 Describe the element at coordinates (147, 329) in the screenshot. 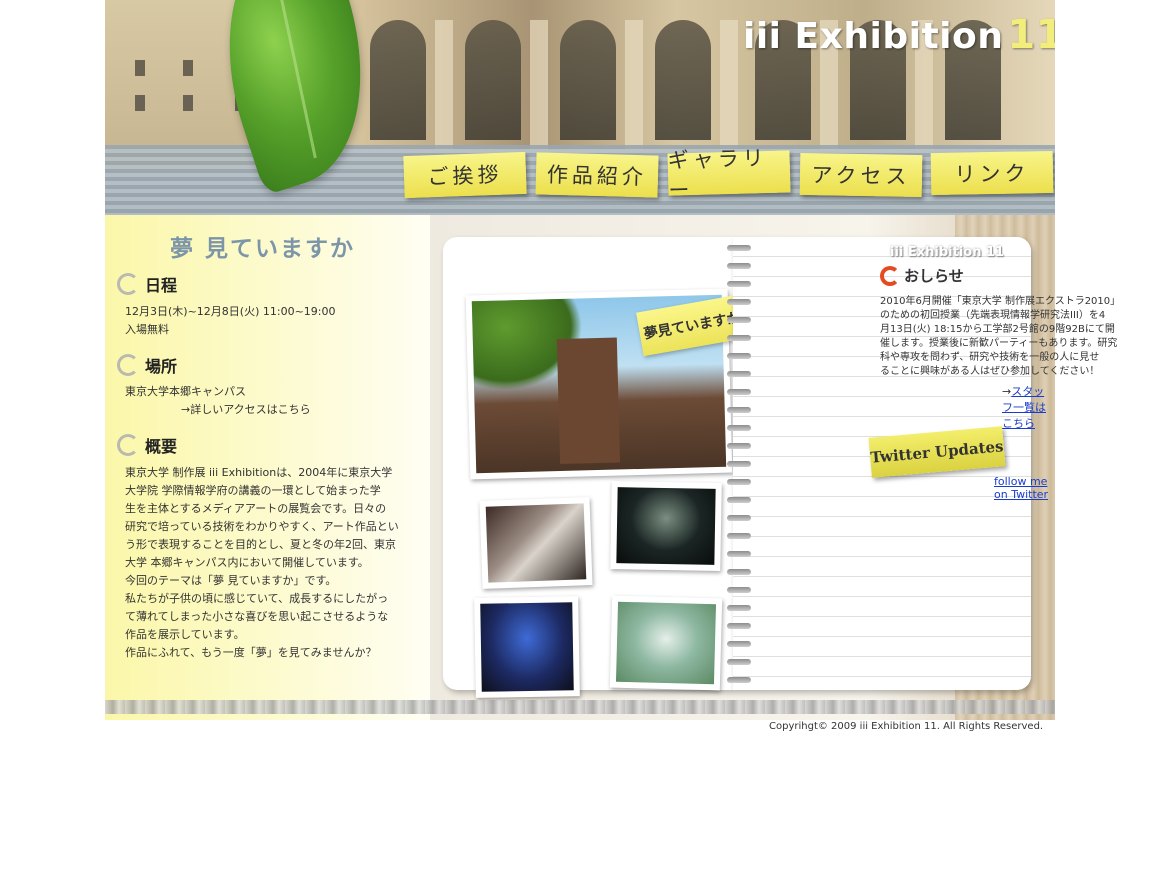

I see `admission-note: 入場無料` at that location.